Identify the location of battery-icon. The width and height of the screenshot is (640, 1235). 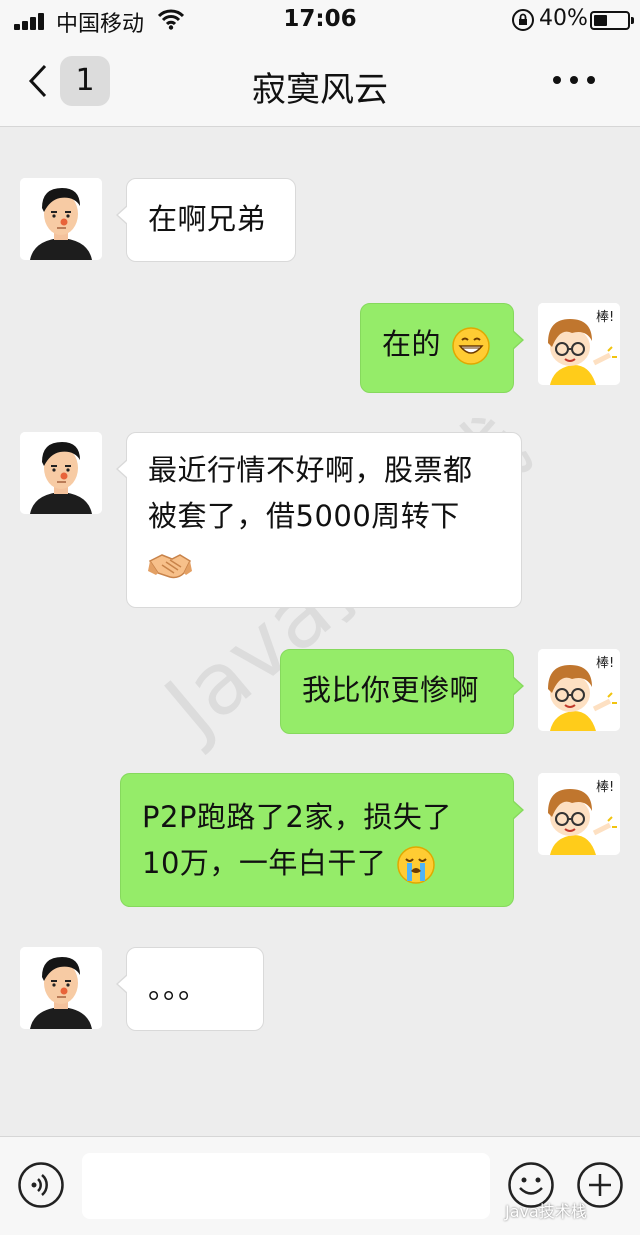
(612, 20).